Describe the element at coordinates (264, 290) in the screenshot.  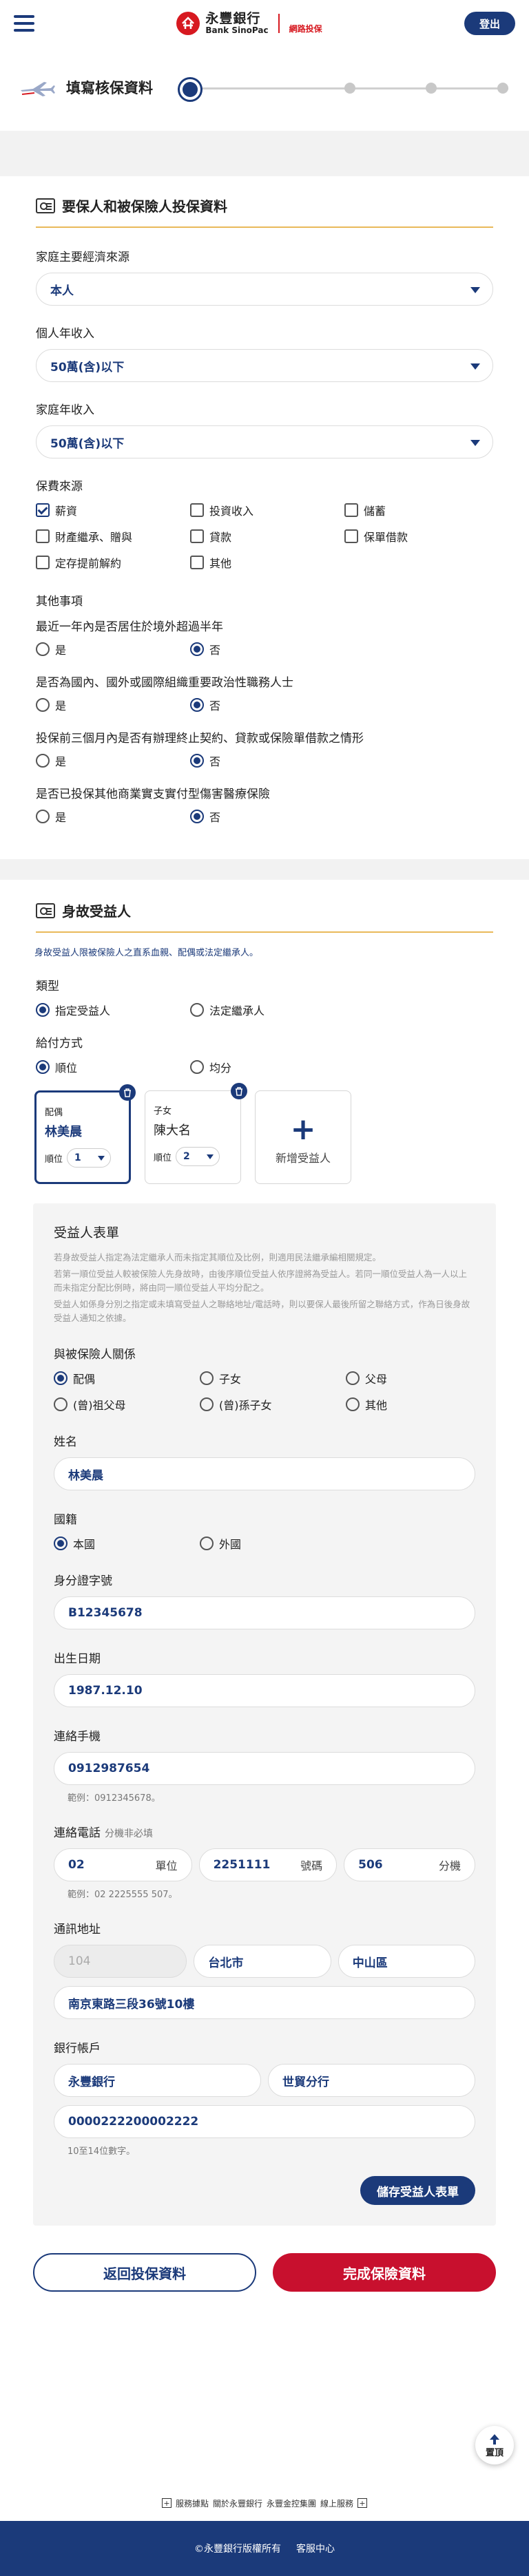
I see `income-source-select: 本人` at that location.